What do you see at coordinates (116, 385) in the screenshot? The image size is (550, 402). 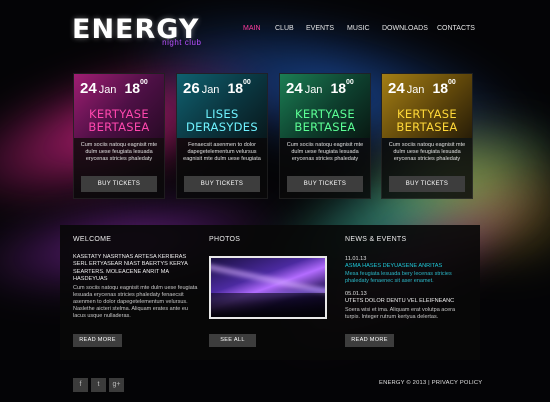 I see `google-plus-icon: g+` at bounding box center [116, 385].